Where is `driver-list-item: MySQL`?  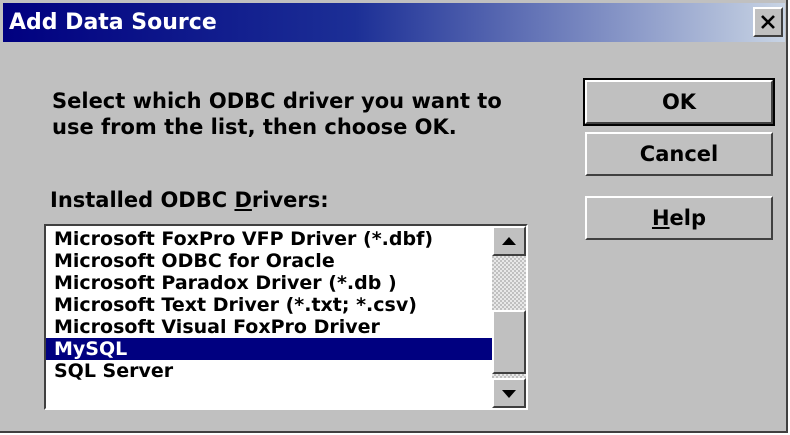 driver-list-item: MySQL is located at coordinates (269, 349).